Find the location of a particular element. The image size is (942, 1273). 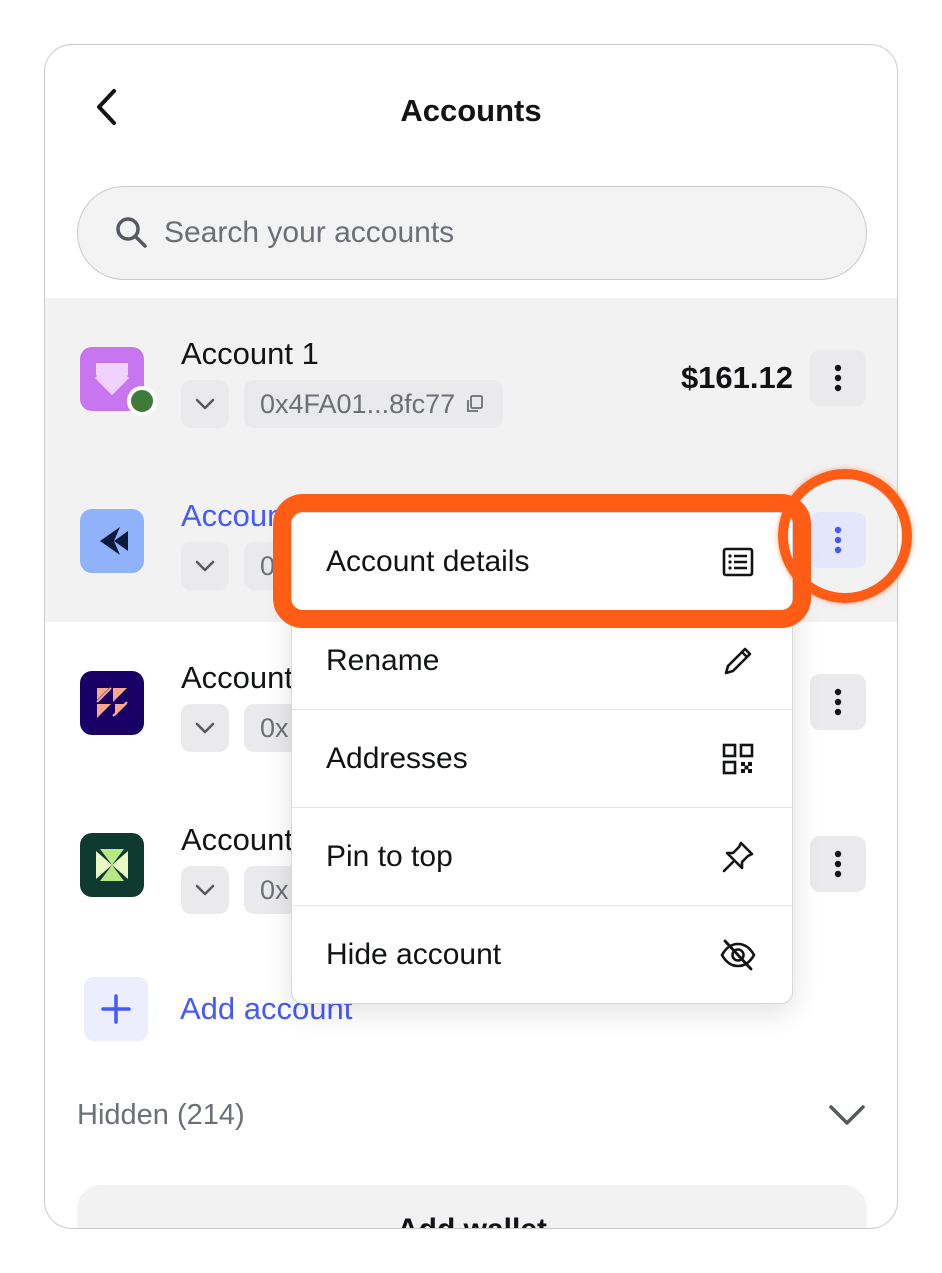

header: Accounts is located at coordinates (471, 110).